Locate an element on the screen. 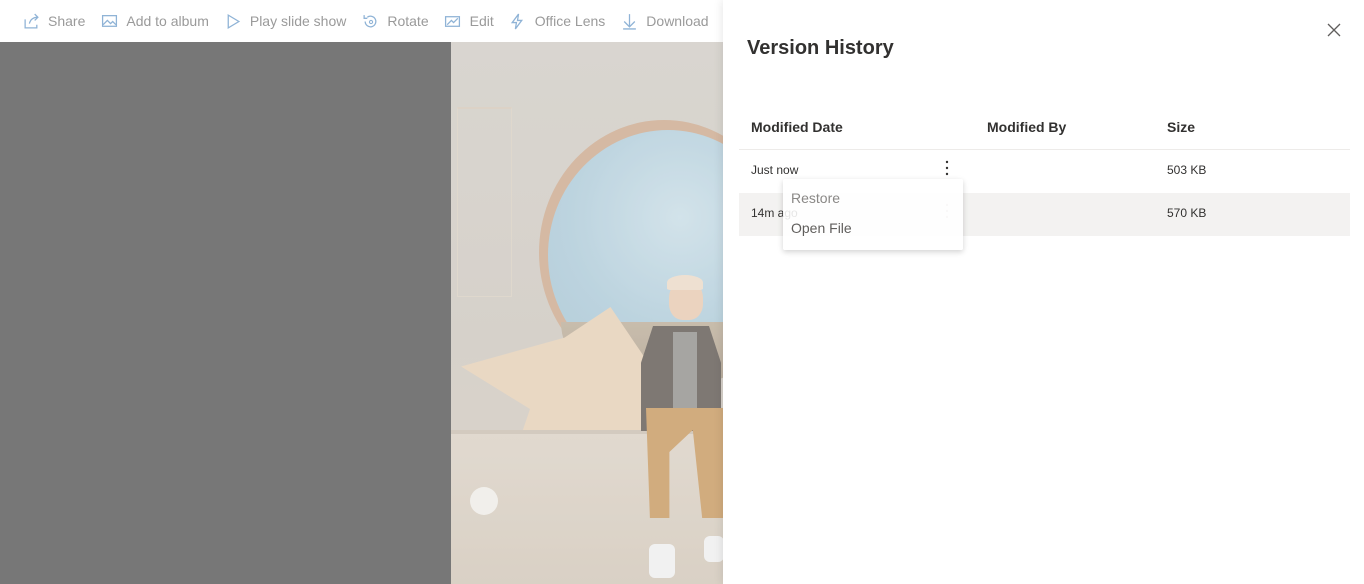 This screenshot has width=1364, height=584. lightning-icon is located at coordinates (518, 21).